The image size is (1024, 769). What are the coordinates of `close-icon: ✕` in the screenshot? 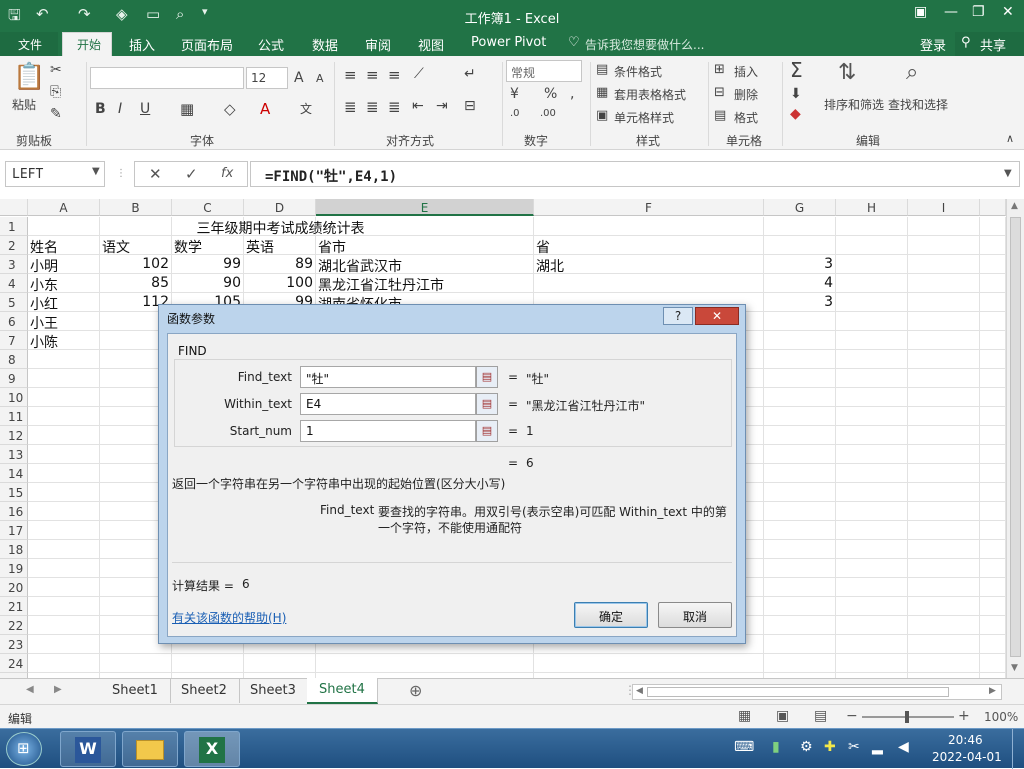 It's located at (1008, 12).